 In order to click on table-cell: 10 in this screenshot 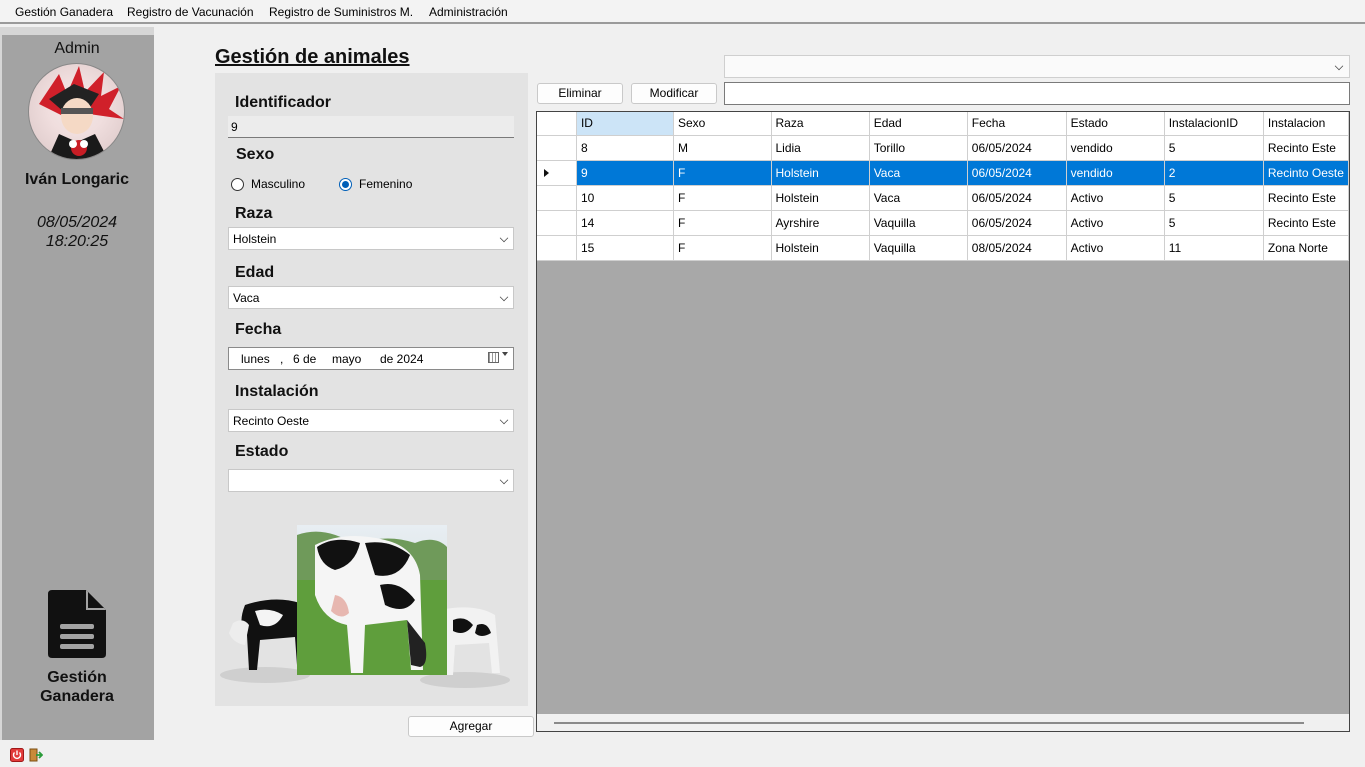, I will do `click(625, 198)`.